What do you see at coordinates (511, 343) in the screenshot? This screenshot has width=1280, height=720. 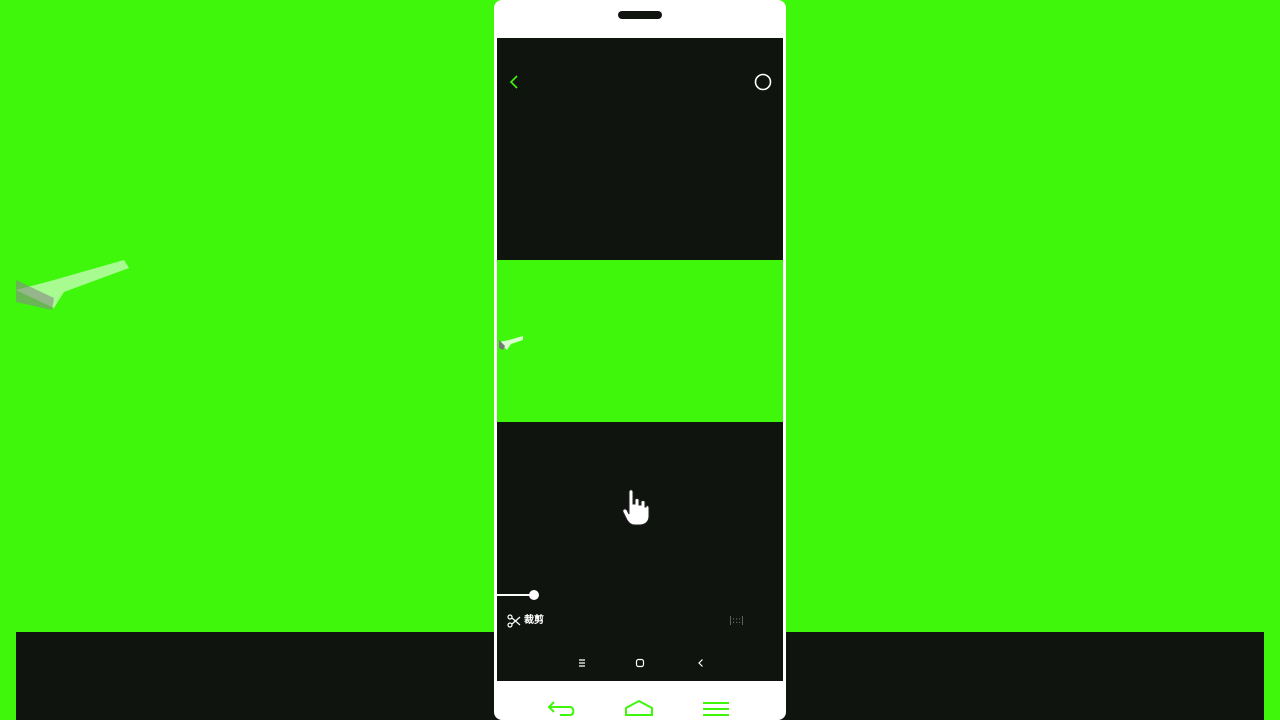 I see `mouse-pointer-icon` at bounding box center [511, 343].